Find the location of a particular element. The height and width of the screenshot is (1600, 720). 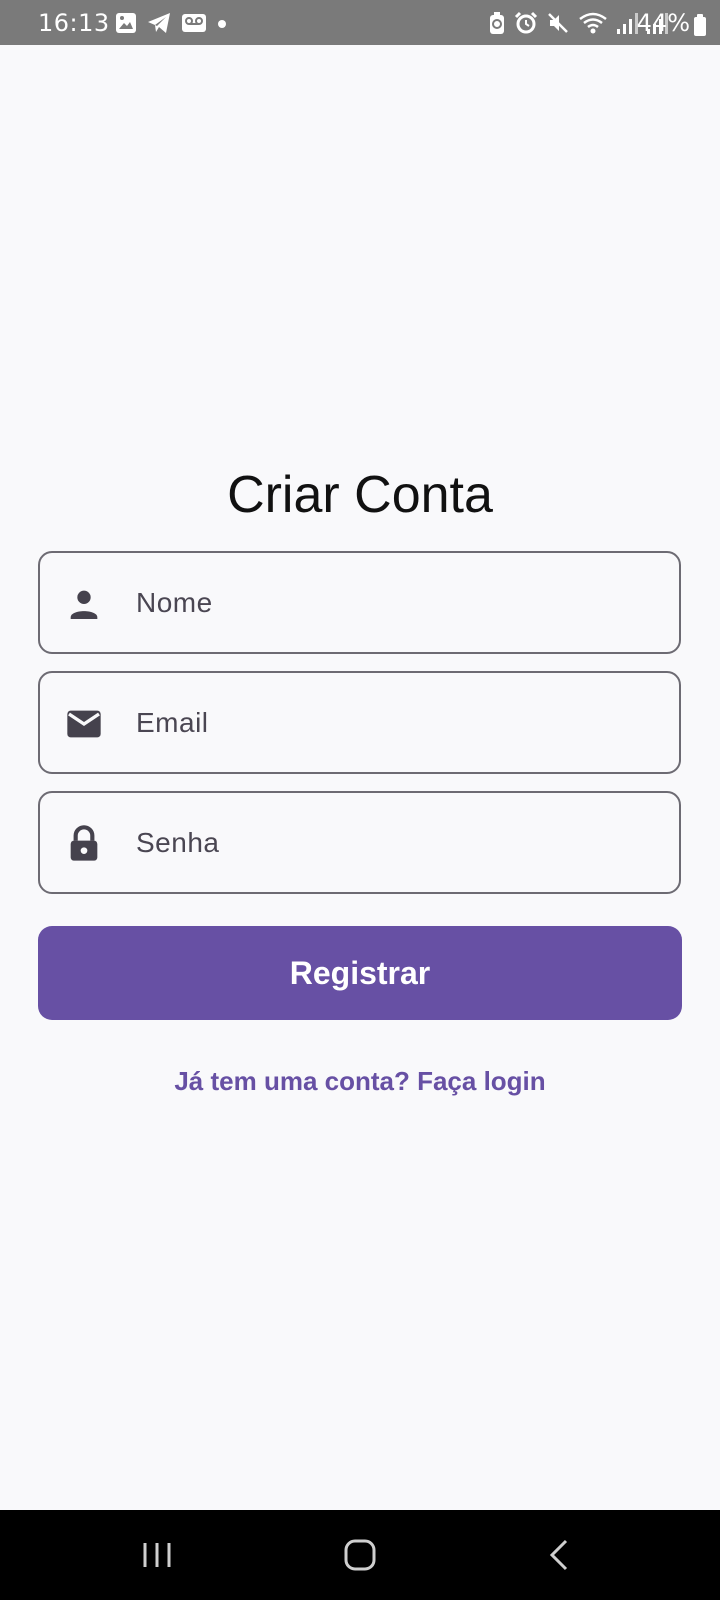

page-title: Criar Conta is located at coordinates (360, 494).